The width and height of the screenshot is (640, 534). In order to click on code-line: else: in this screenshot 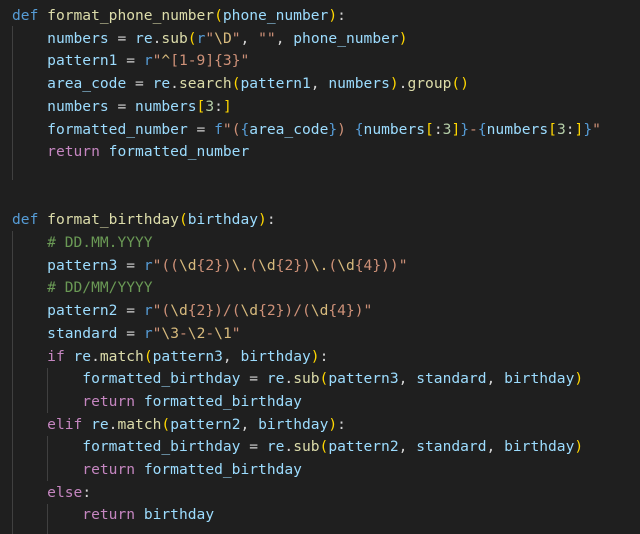, I will do `click(51, 493)`.